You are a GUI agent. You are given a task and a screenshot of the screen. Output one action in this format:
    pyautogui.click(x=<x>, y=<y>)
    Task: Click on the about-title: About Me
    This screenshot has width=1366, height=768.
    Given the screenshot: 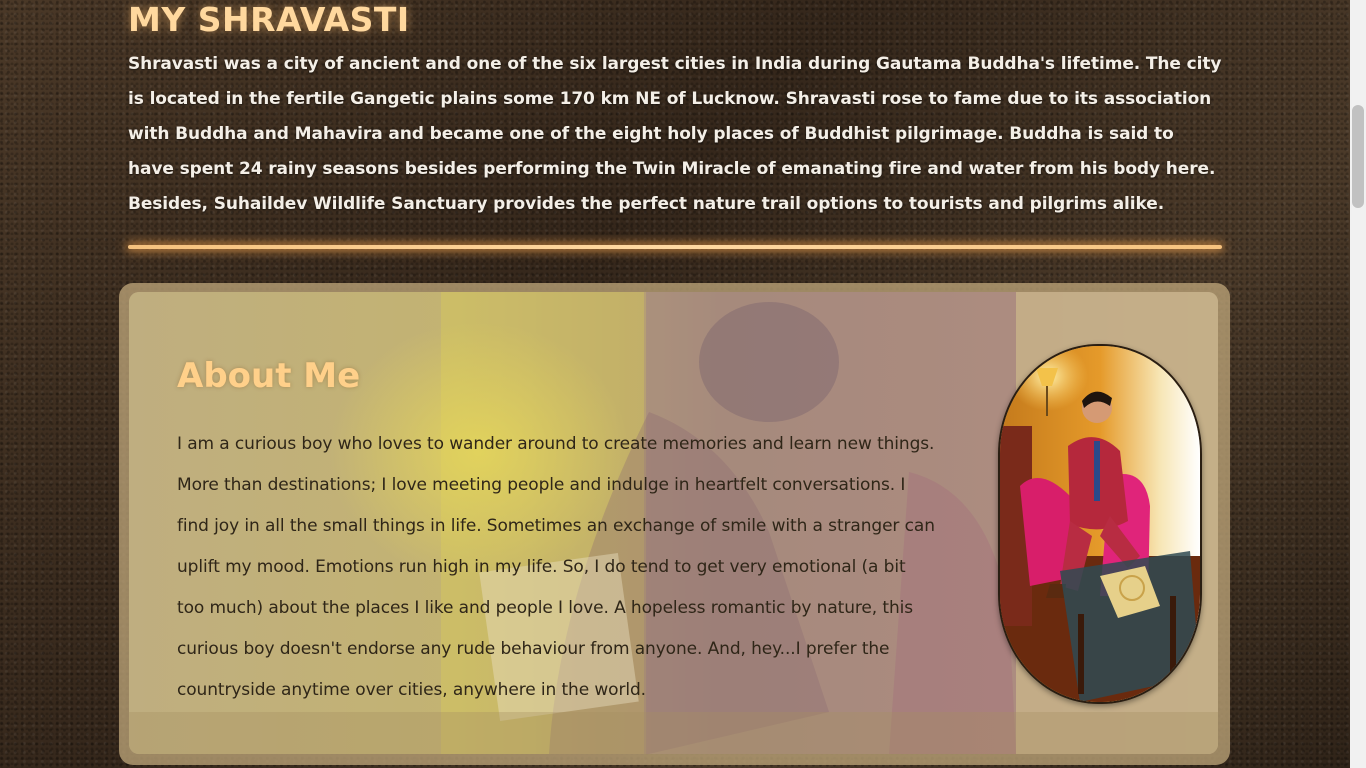 What is the action you would take?
    pyautogui.click(x=269, y=376)
    